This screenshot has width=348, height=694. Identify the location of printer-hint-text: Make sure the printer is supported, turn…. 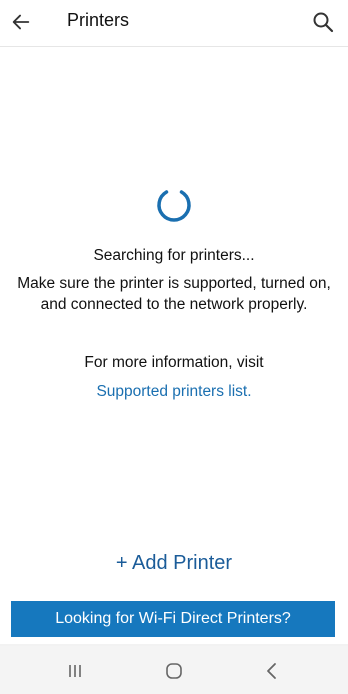
(174, 294).